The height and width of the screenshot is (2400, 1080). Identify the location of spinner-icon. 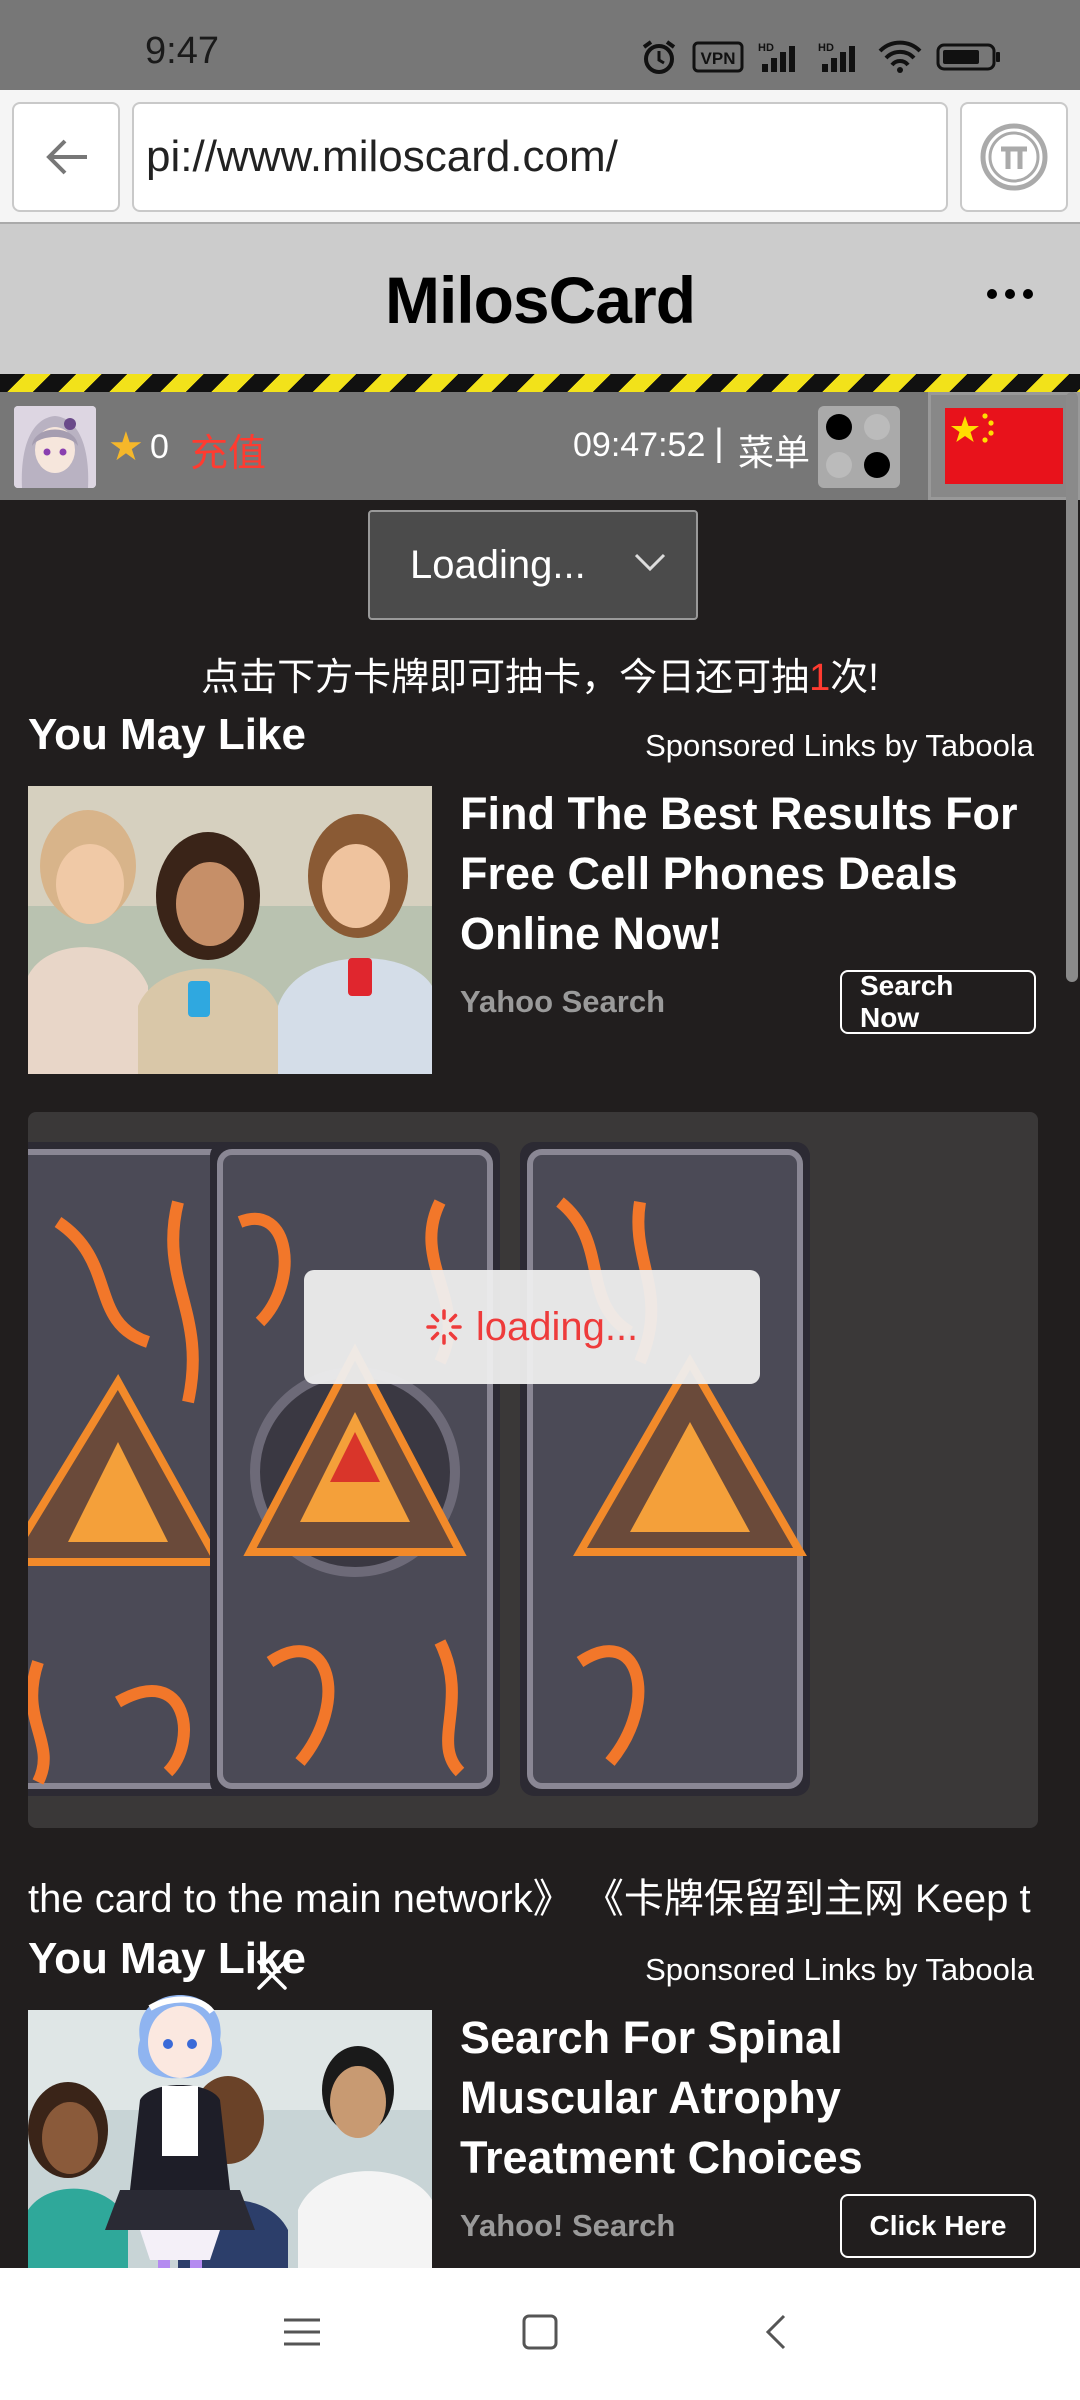
(444, 1327).